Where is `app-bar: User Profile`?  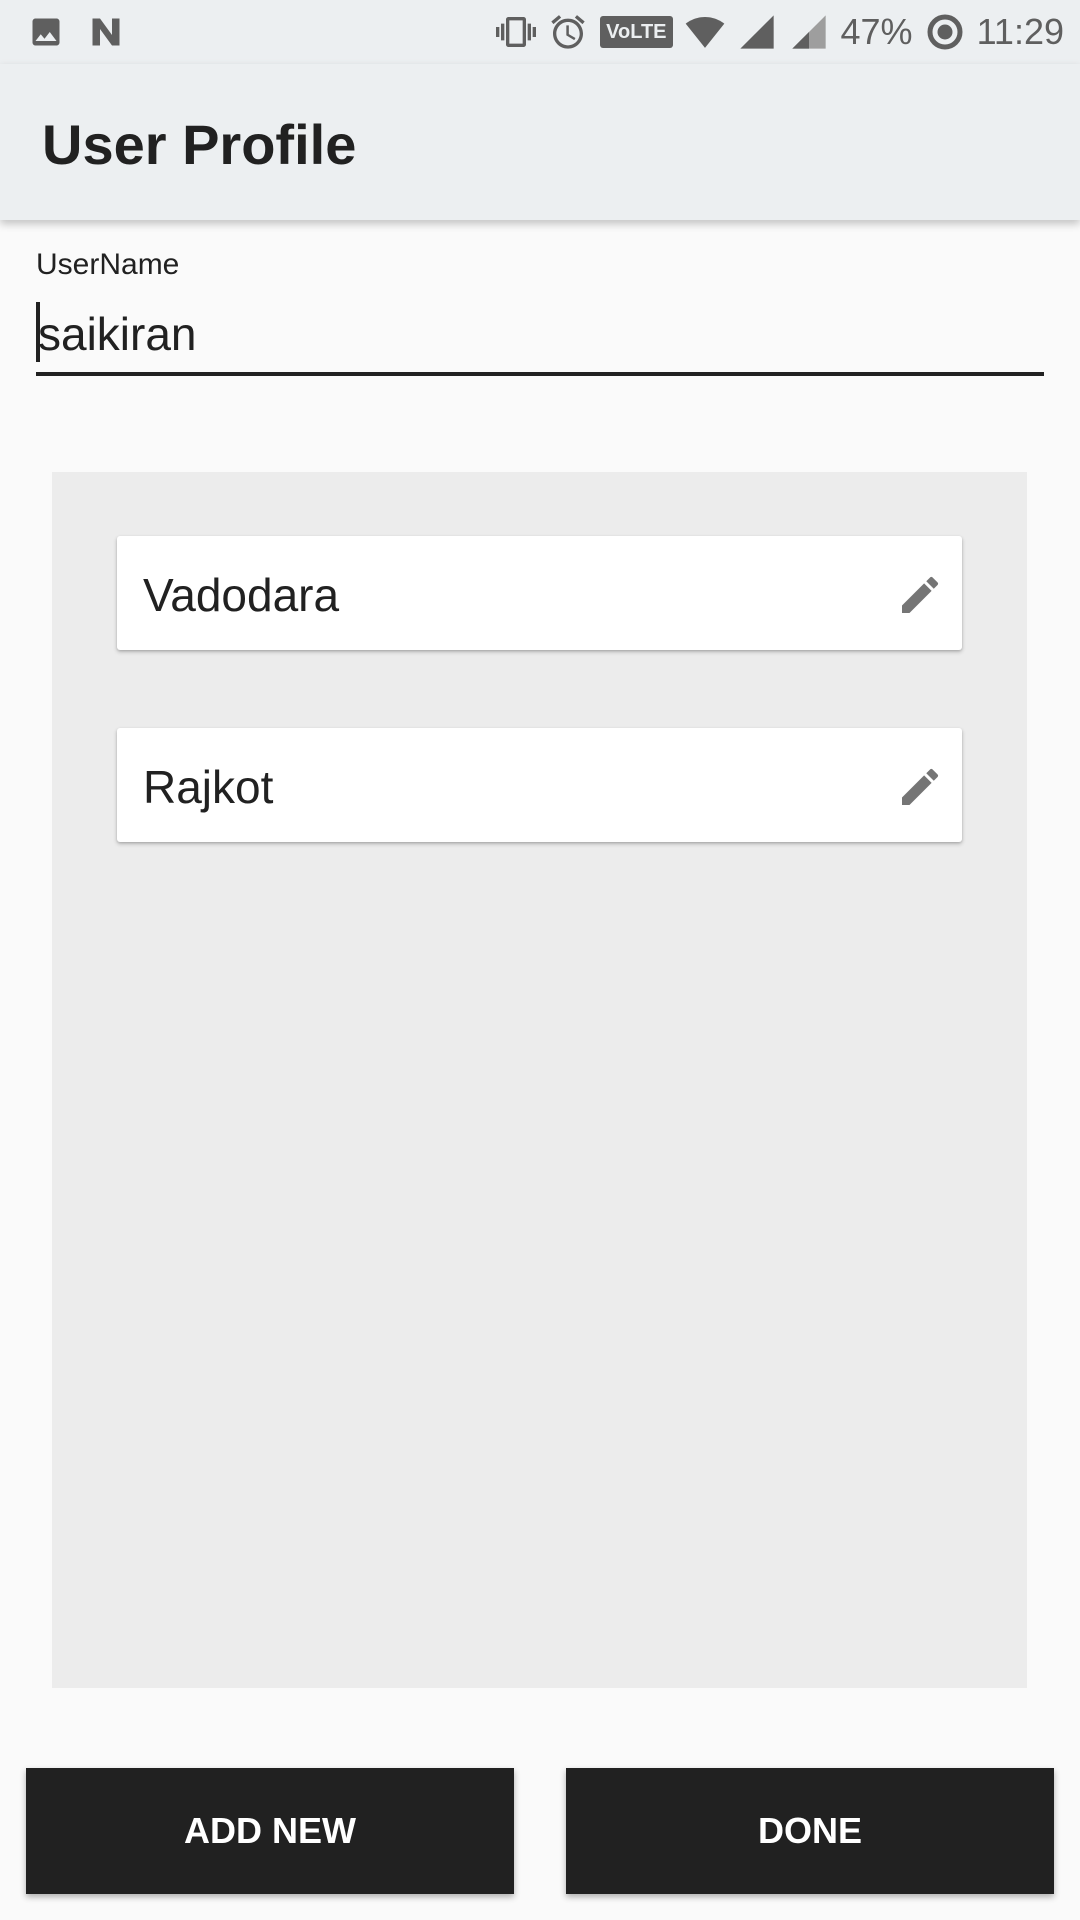
app-bar: User Profile is located at coordinates (540, 142).